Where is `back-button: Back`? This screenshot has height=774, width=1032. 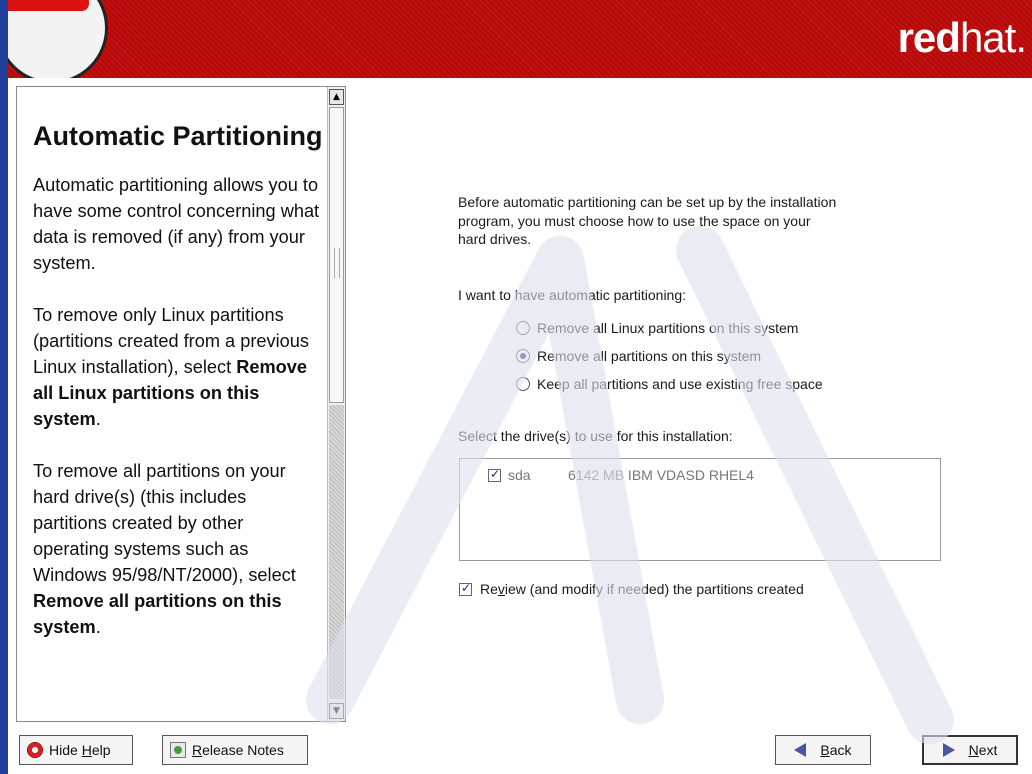
back-button: Back is located at coordinates (823, 750).